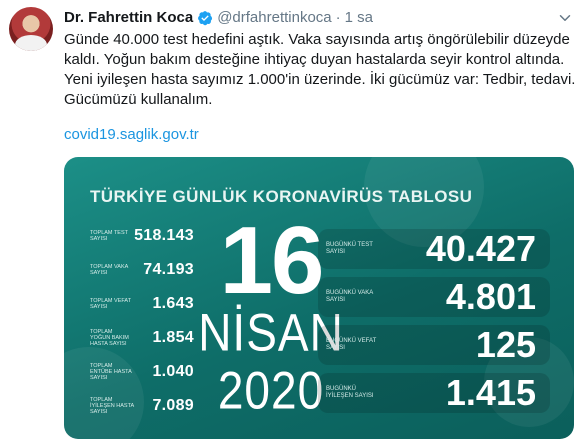 The height and width of the screenshot is (443, 588). I want to click on stat-today-recovered: BUGÜNKÜ İYİLEŞEN SAYISI 1.415, so click(434, 393).